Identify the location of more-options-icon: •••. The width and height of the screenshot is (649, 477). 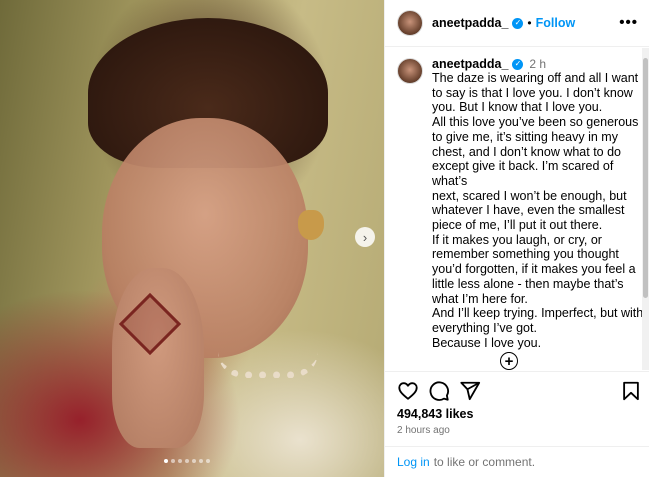
(628, 22).